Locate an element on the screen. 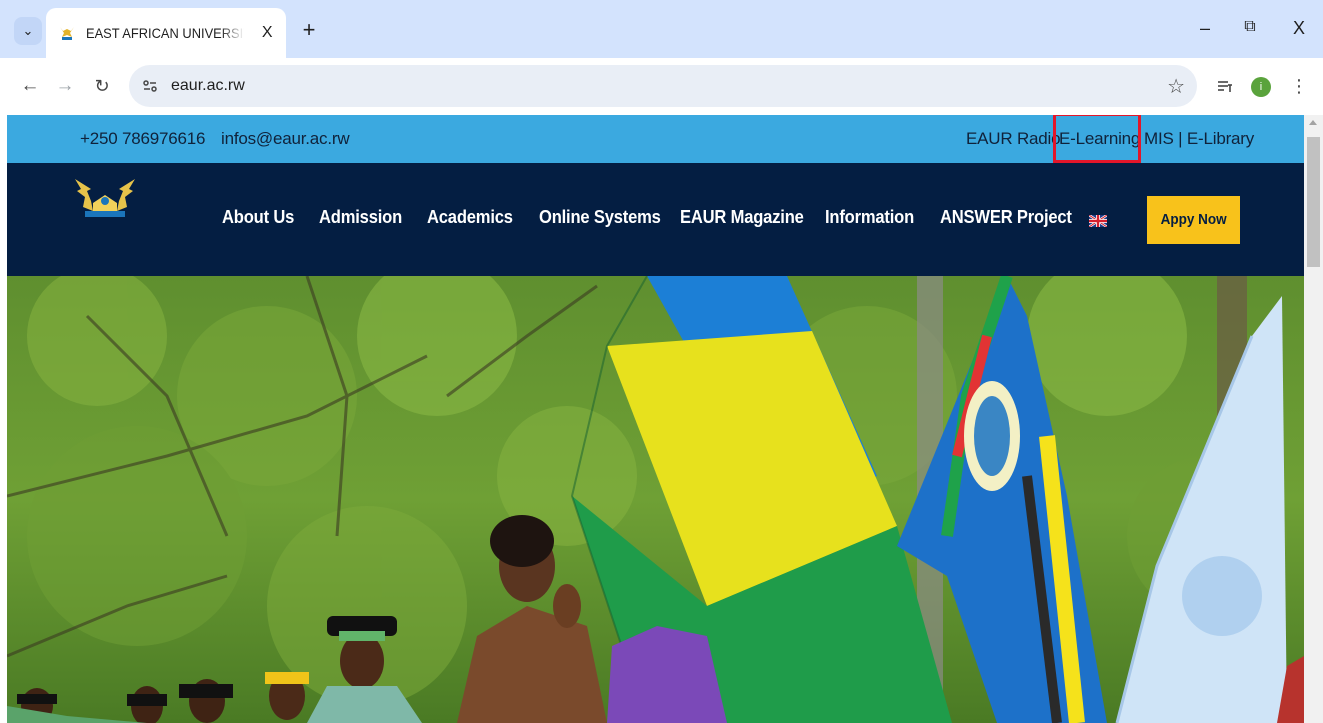  phone-number: +250 786976616 is located at coordinates (143, 138).